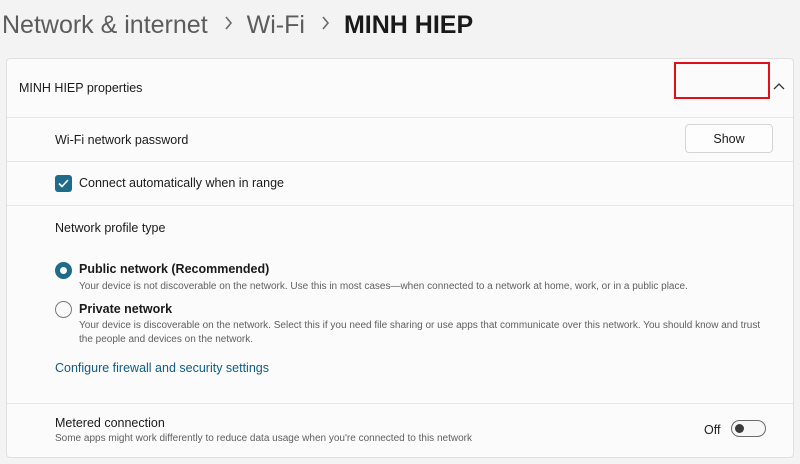  What do you see at coordinates (400, 139) in the screenshot?
I see `wifi-password-row: Wi-Fi network password Show` at bounding box center [400, 139].